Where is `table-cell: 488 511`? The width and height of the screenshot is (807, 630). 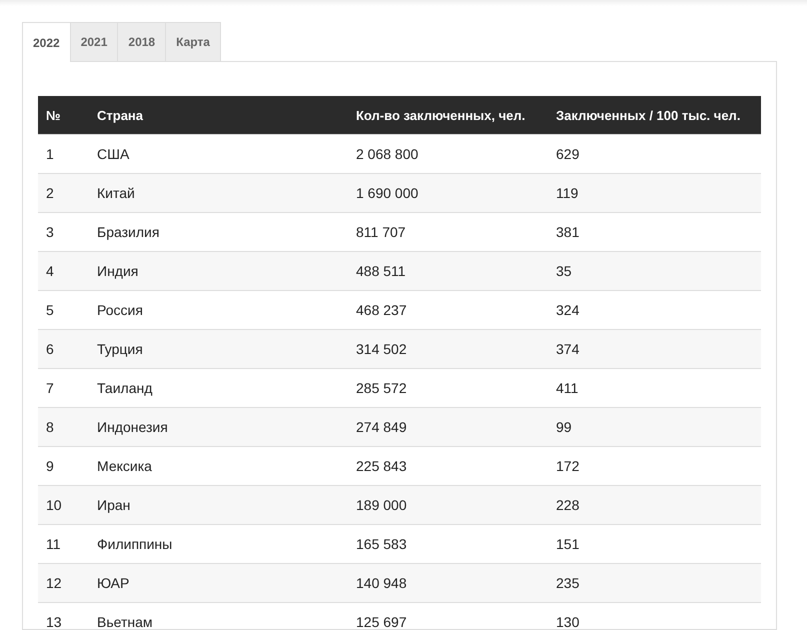 table-cell: 488 511 is located at coordinates (448, 271).